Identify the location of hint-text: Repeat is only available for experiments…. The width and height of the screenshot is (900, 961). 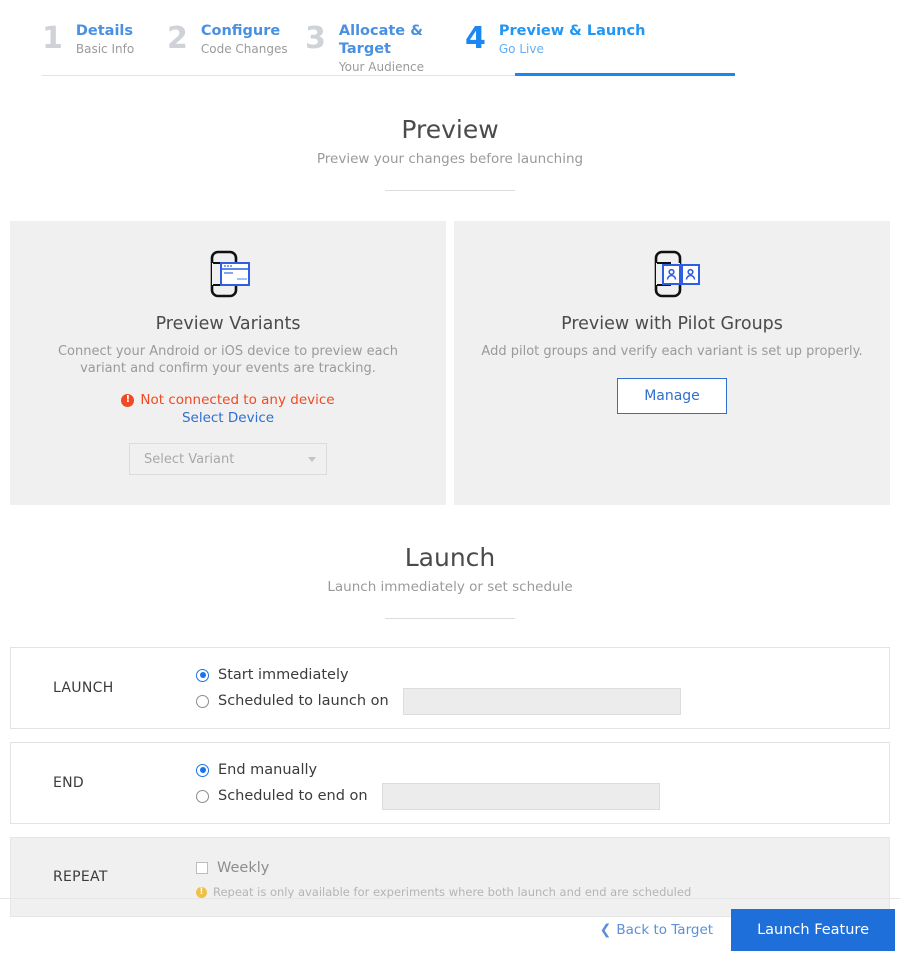
(452, 892).